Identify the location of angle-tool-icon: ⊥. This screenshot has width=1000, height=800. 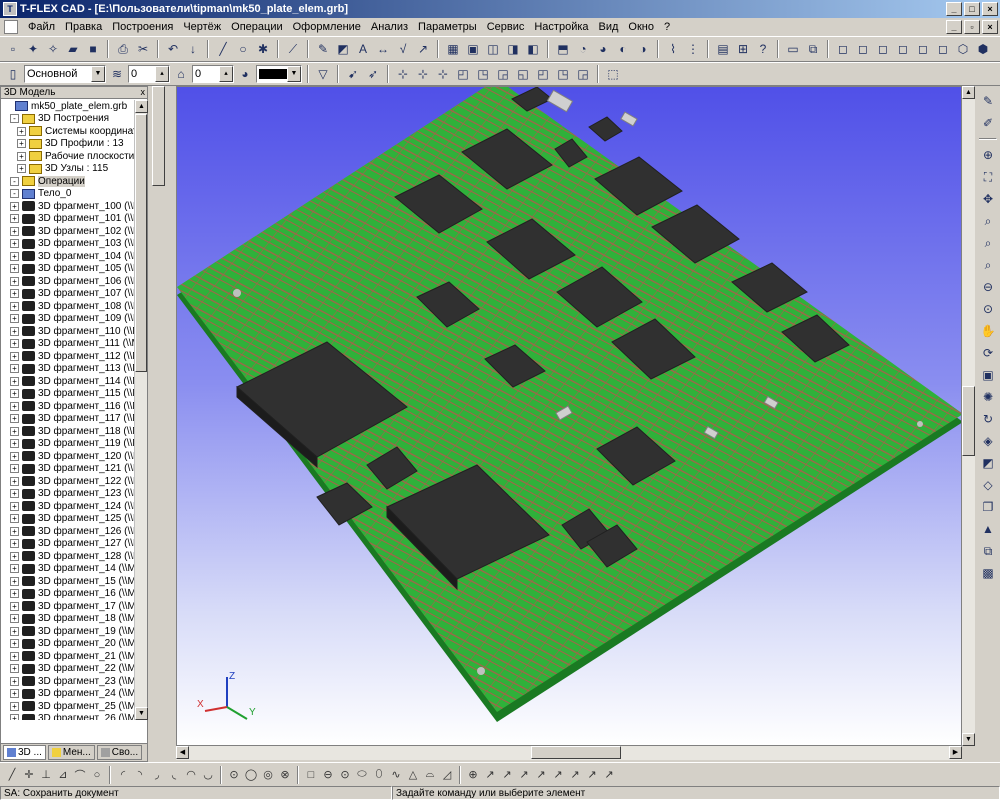
(46, 775).